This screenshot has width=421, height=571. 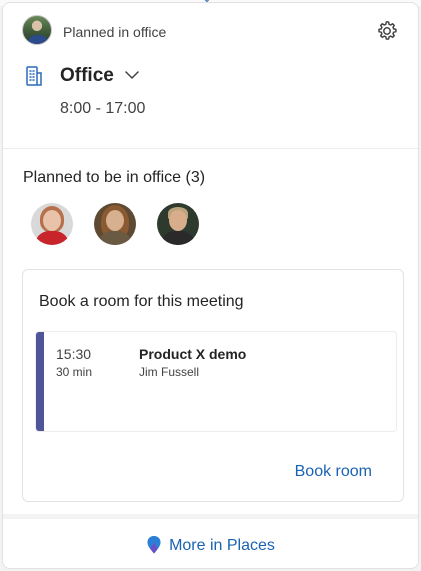 What do you see at coordinates (169, 372) in the screenshot?
I see `meeting-organizer: Jim Fussell` at bounding box center [169, 372].